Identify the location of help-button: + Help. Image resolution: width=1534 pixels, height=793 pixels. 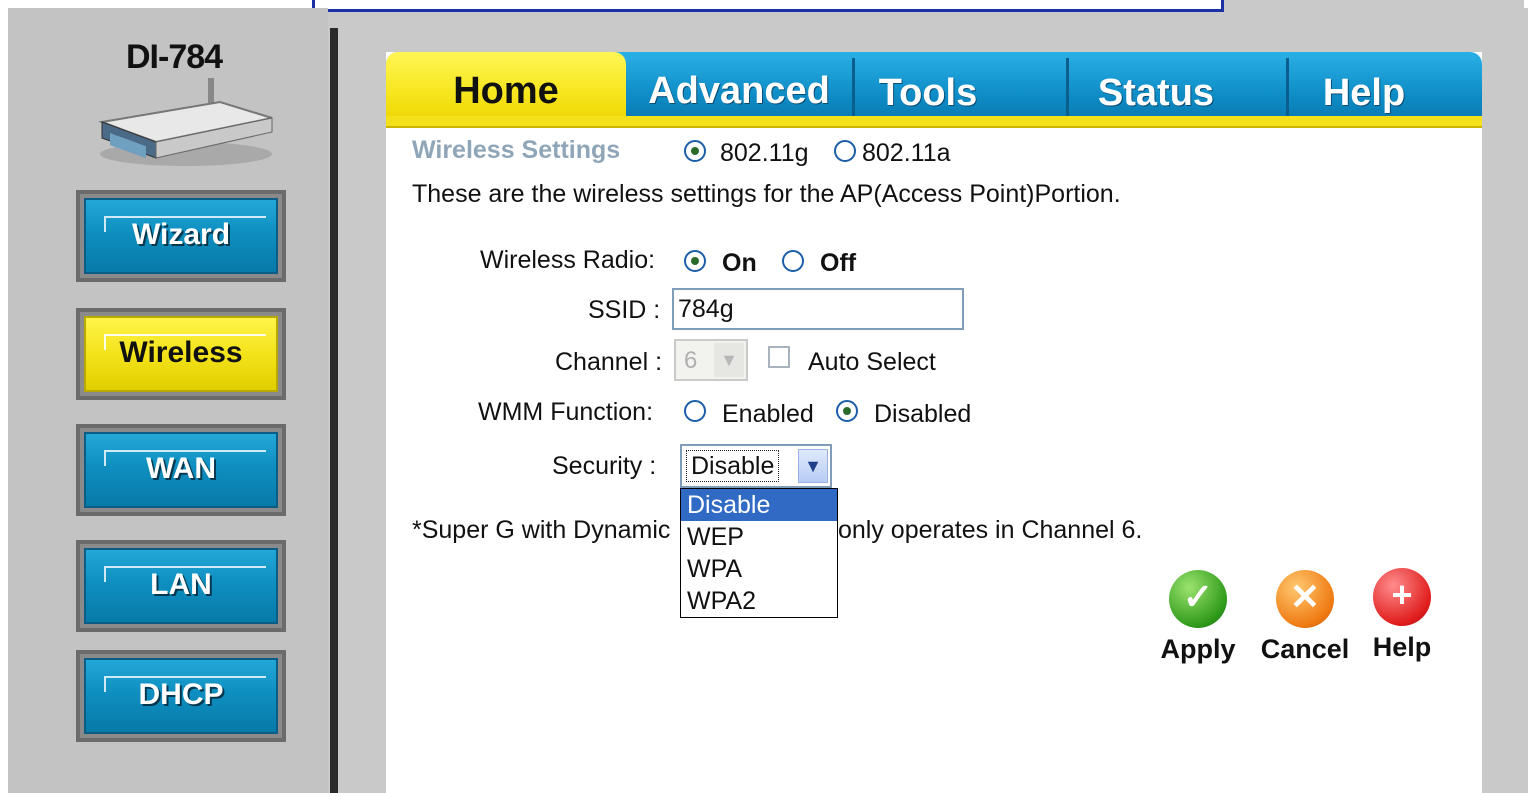
(1402, 615).